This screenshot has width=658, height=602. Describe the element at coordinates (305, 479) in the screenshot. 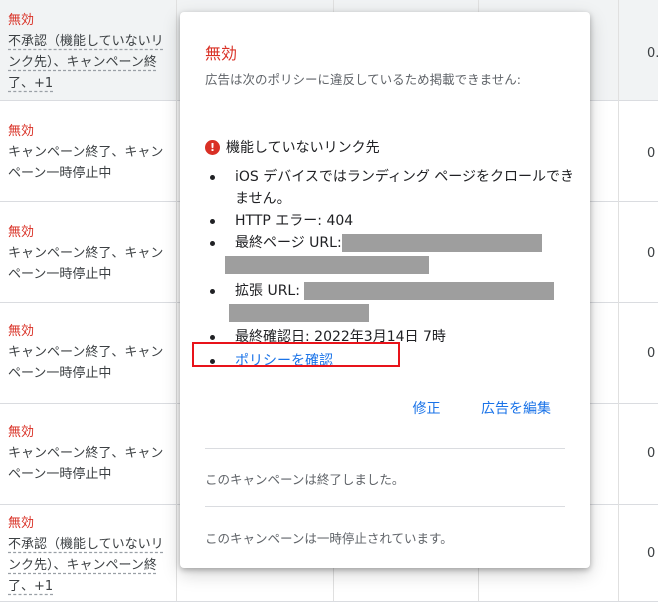

I see `campaign-ended-note: このキャンペーンは終了しました。` at that location.